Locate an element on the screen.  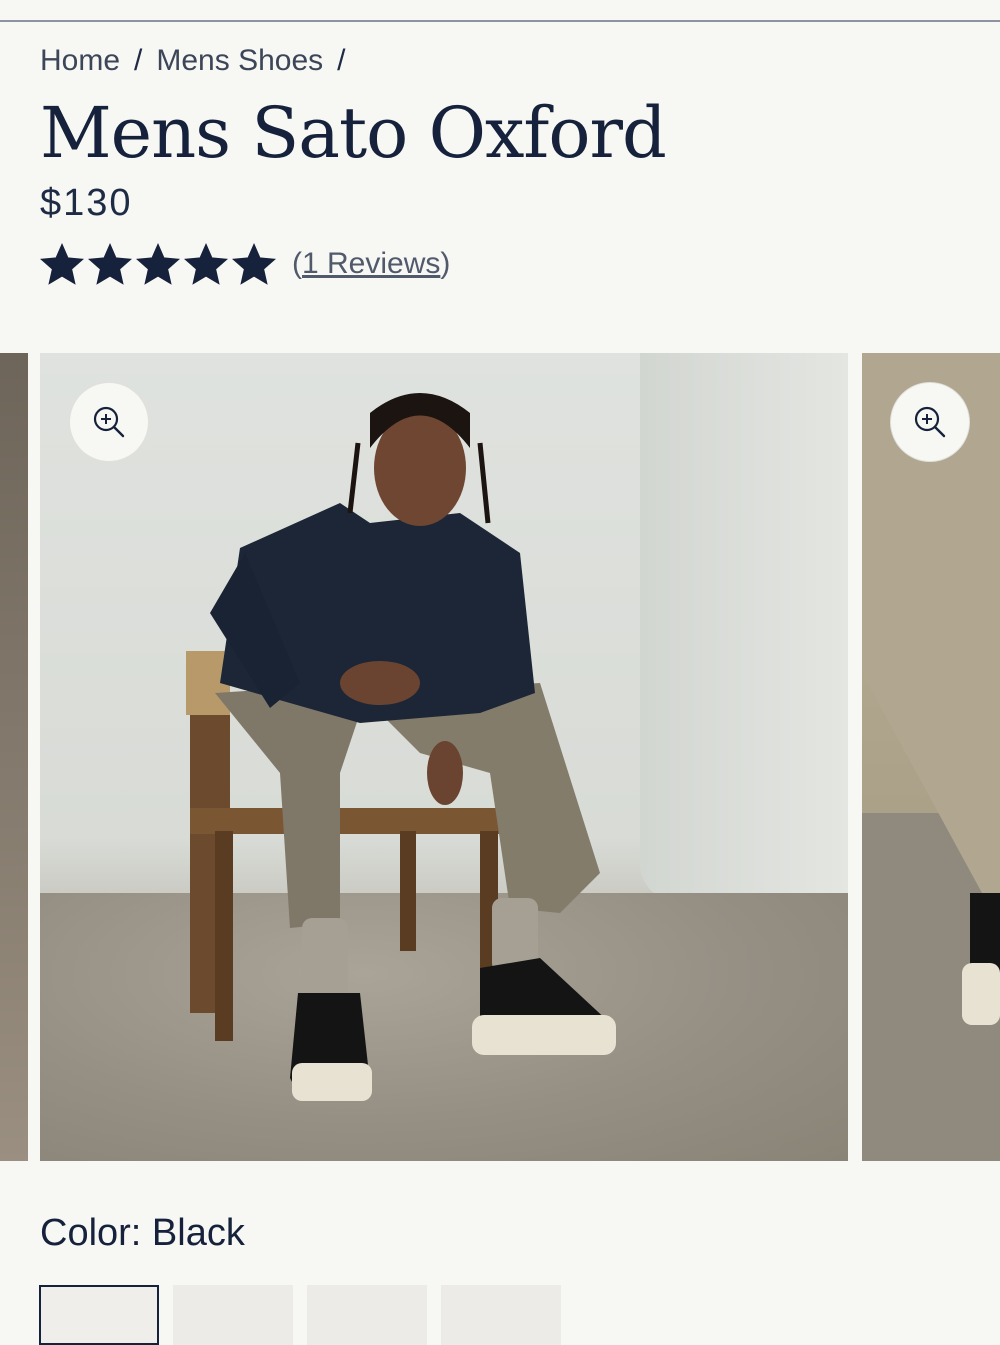
header-divider is located at coordinates (500, 21).